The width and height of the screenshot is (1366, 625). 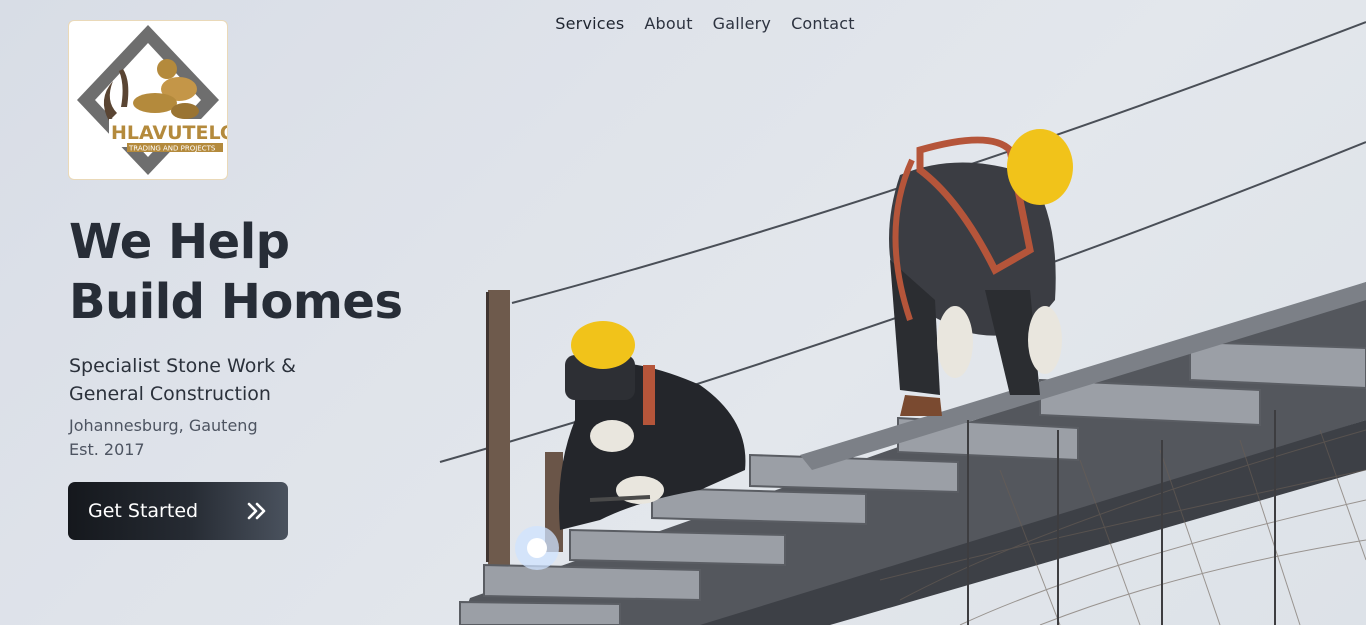 What do you see at coordinates (823, 23) in the screenshot?
I see `nav-link-contact: Contact` at bounding box center [823, 23].